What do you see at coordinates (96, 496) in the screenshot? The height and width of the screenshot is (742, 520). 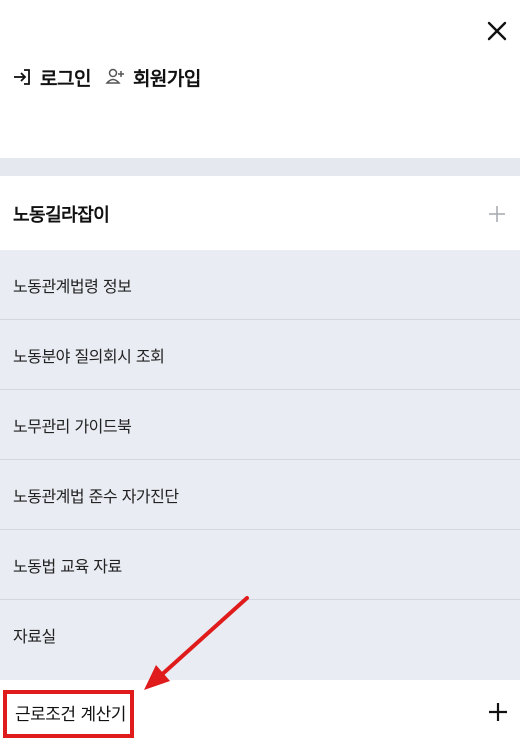 I see `submenu-item-label: 노동관계법 준수 자가진단` at bounding box center [96, 496].